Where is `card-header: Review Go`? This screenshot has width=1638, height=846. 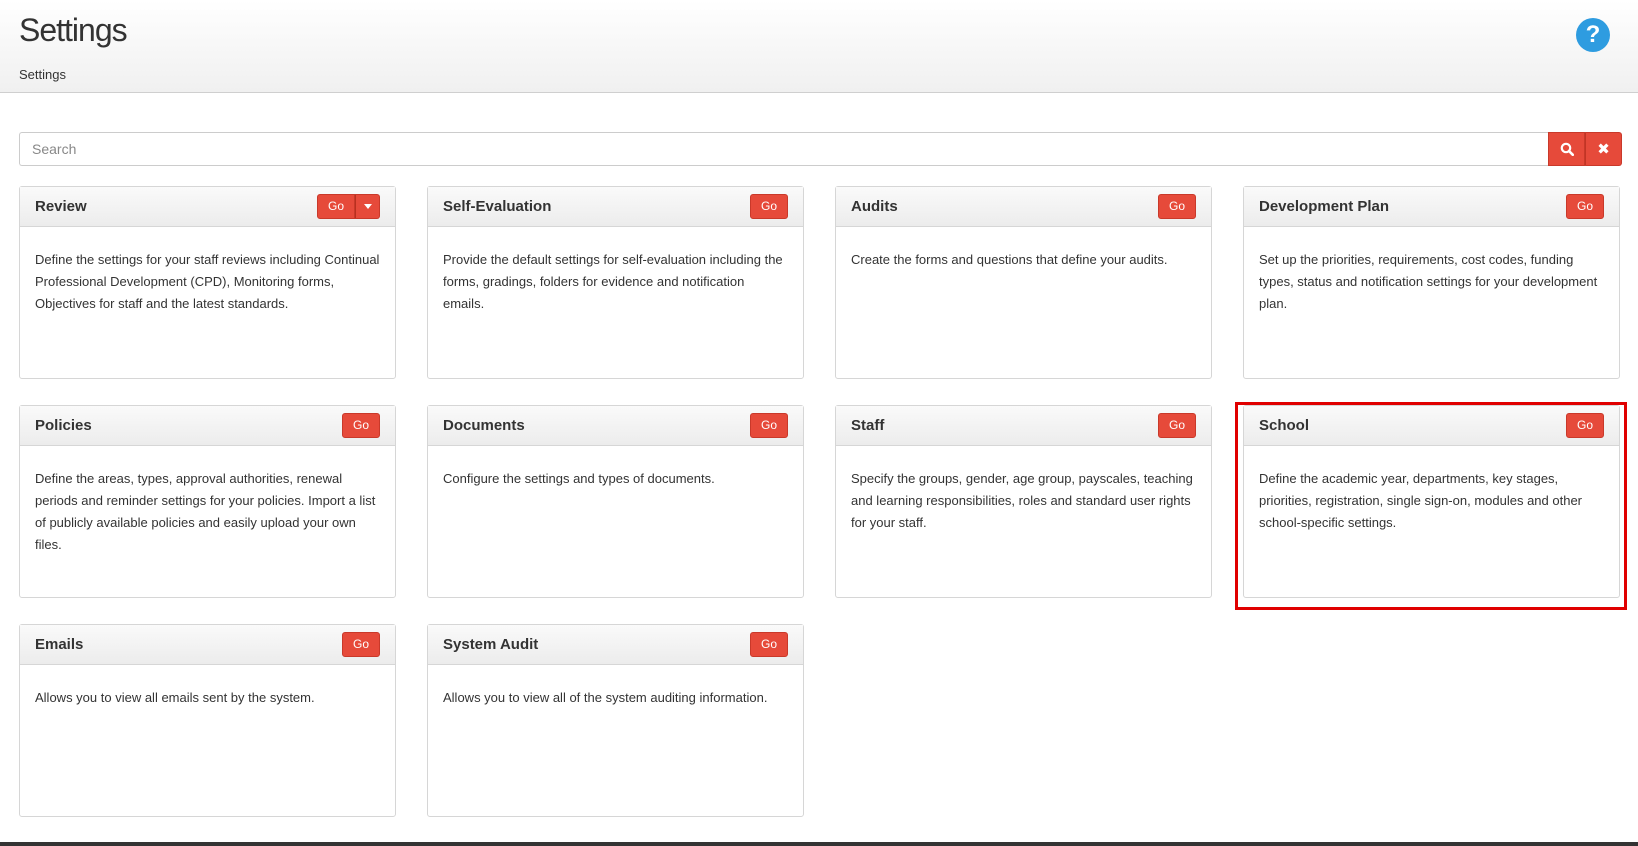
card-header: Review Go is located at coordinates (207, 207).